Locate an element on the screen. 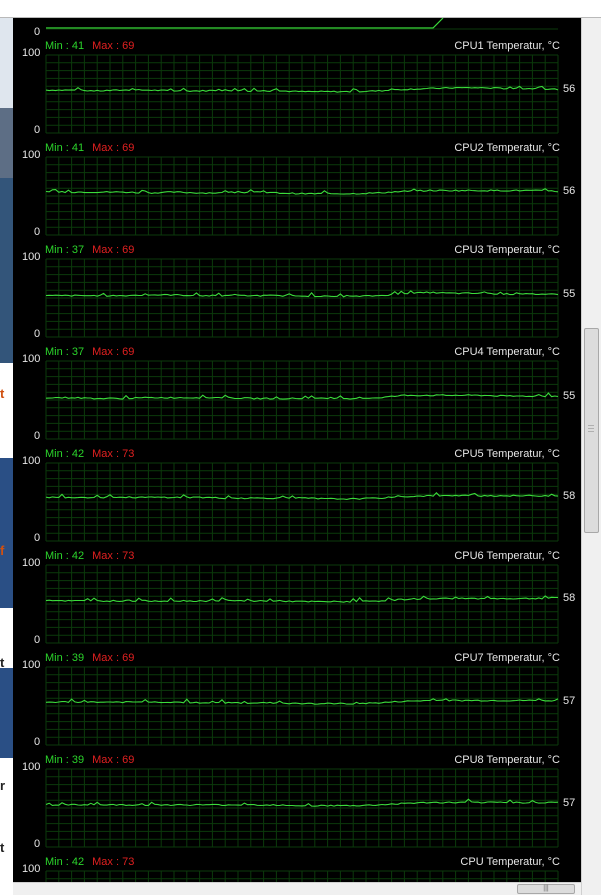  graph-title: CPU4 Temperatur, °C is located at coordinates (507, 352).